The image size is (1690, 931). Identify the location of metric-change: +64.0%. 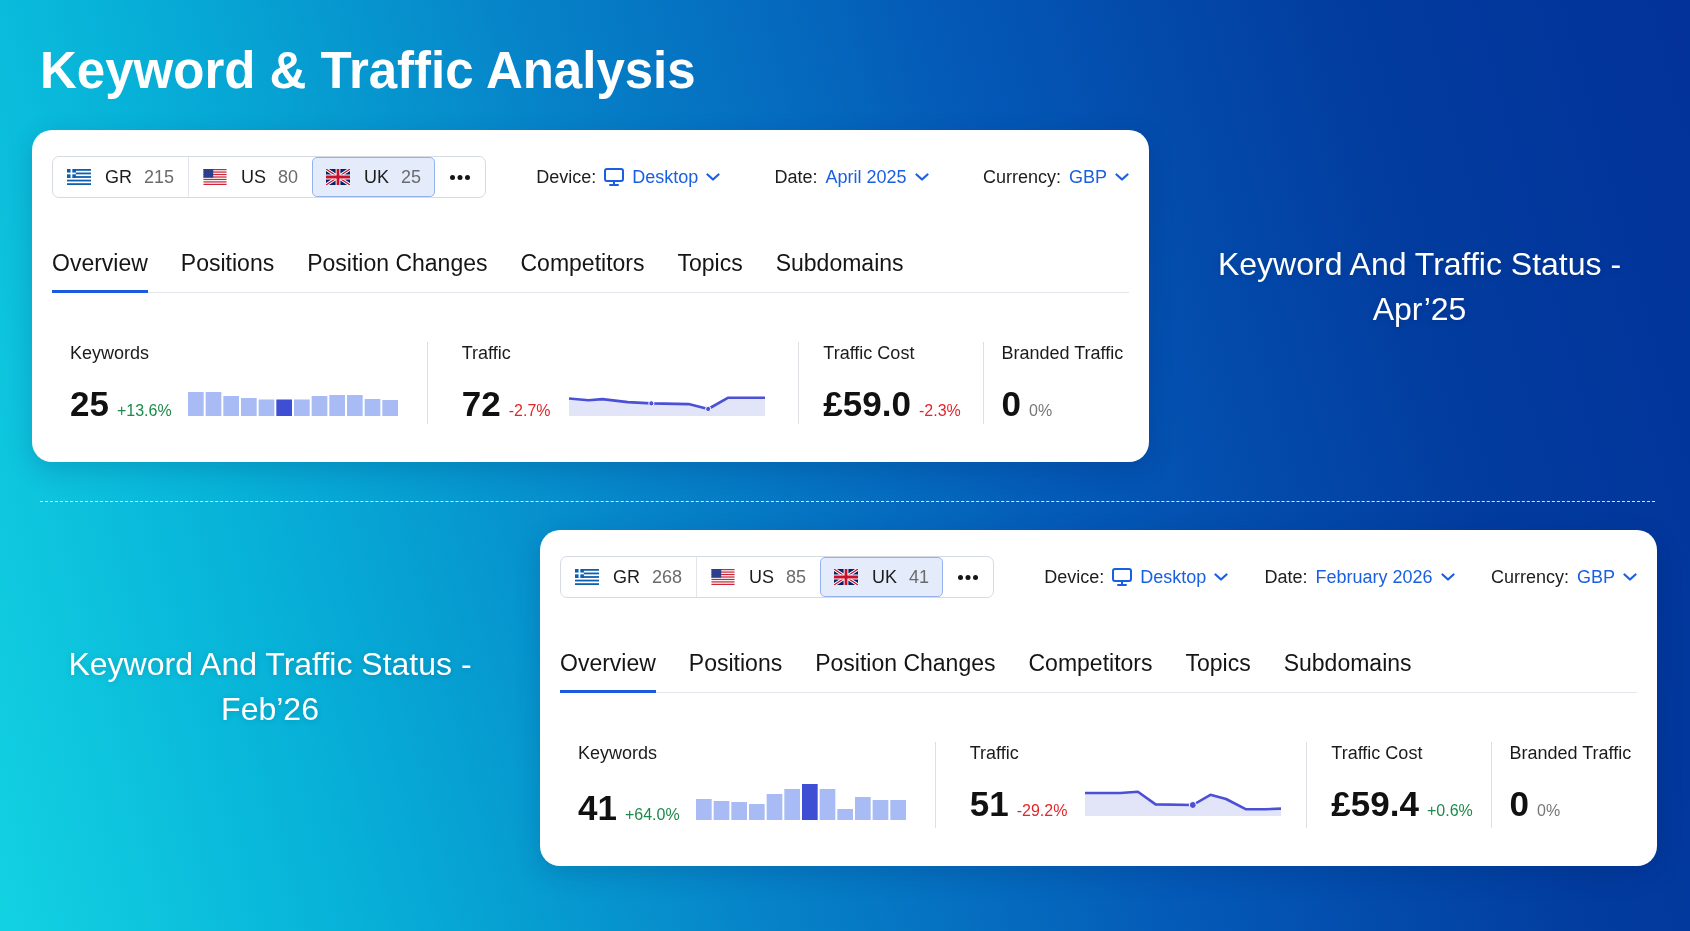
(652, 815).